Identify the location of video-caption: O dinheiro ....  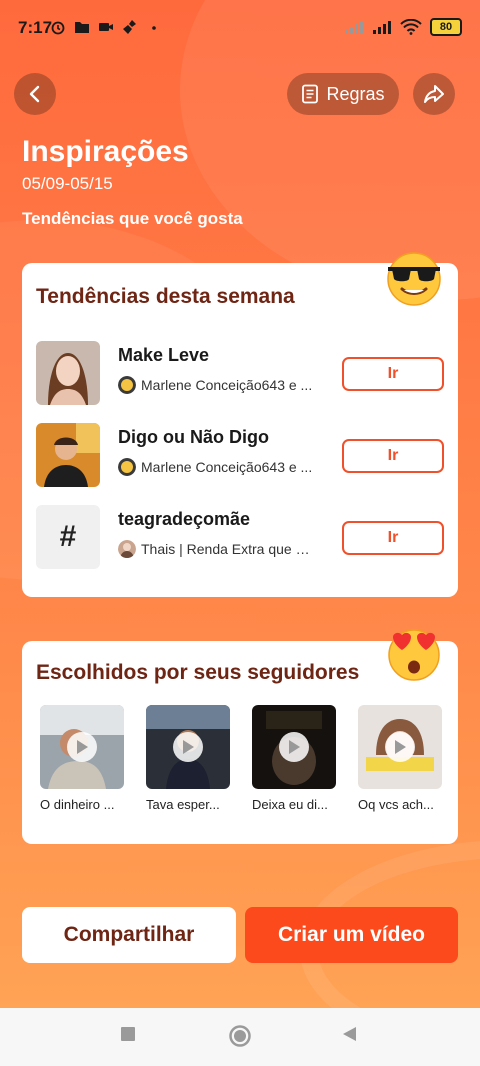
(77, 804).